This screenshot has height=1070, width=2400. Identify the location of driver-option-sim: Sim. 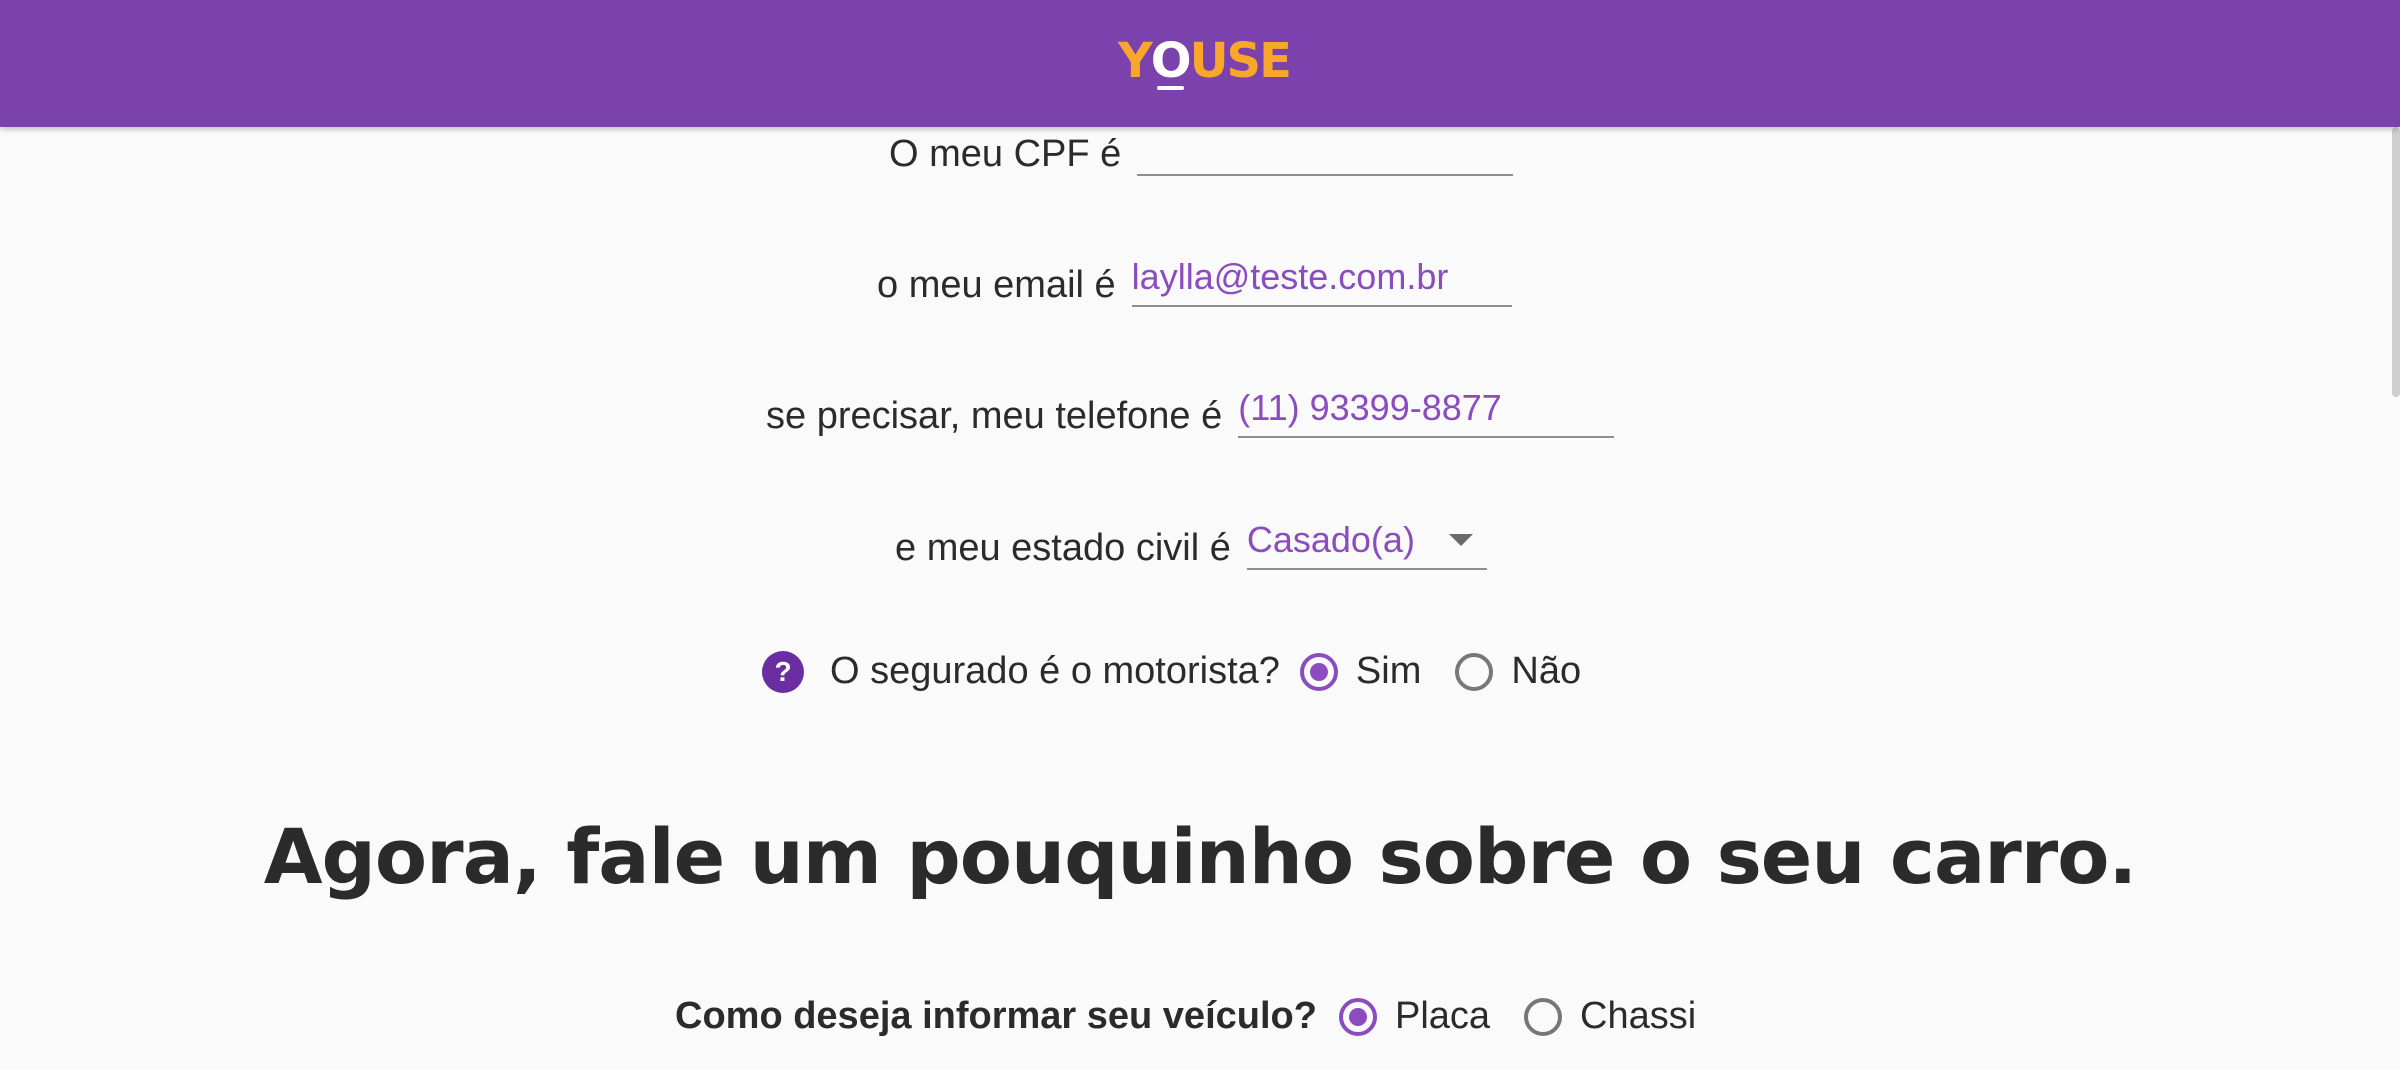
(1360, 671).